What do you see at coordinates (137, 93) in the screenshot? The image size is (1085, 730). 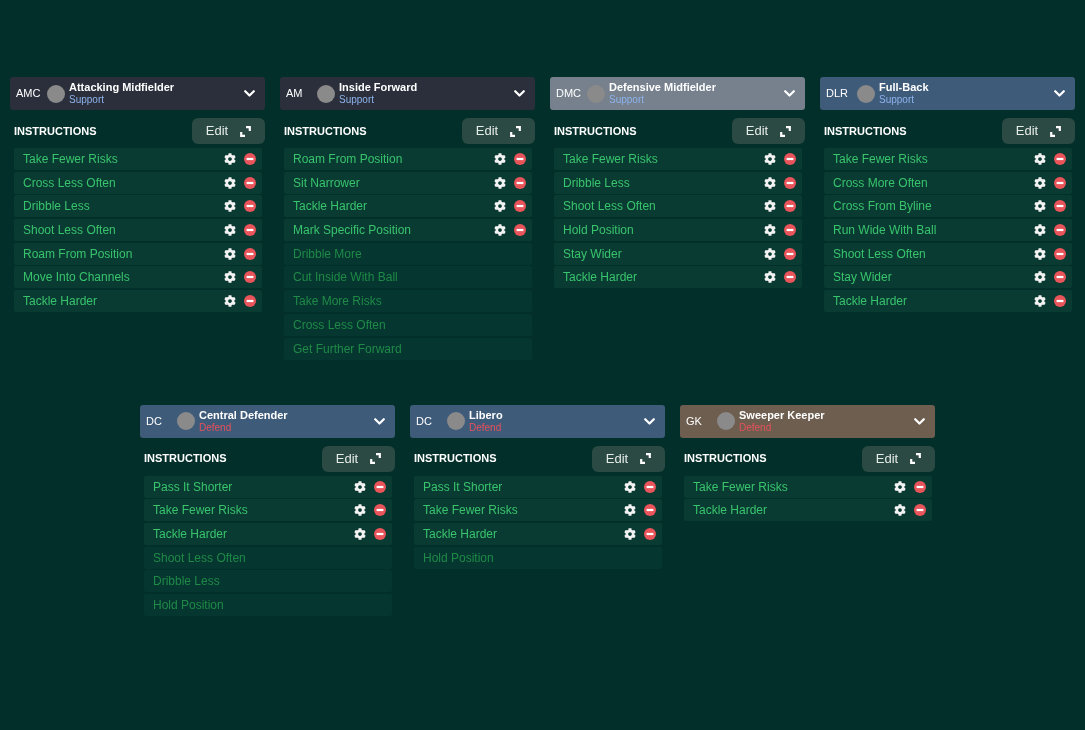 I see `role-selector: AMC Attacking Midfielder Support` at bounding box center [137, 93].